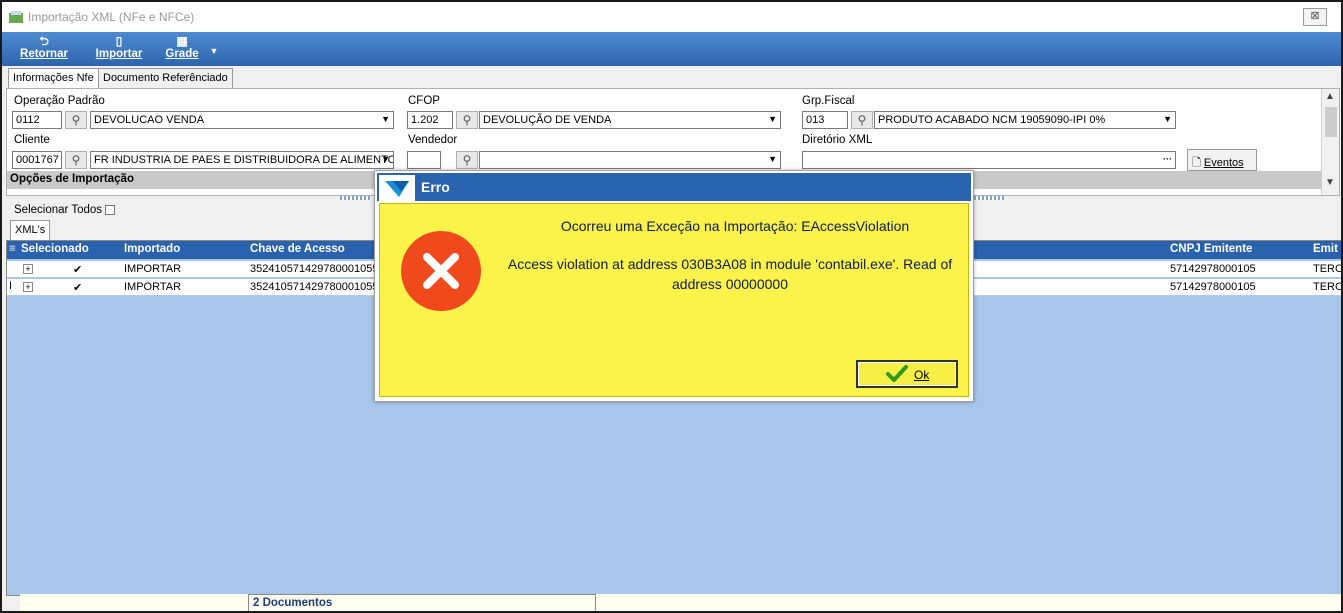 This screenshot has height=613, width=1343. What do you see at coordinates (242, 120) in the screenshot?
I see `operacao-combo: DEVOLUCAO VENDA ▼` at bounding box center [242, 120].